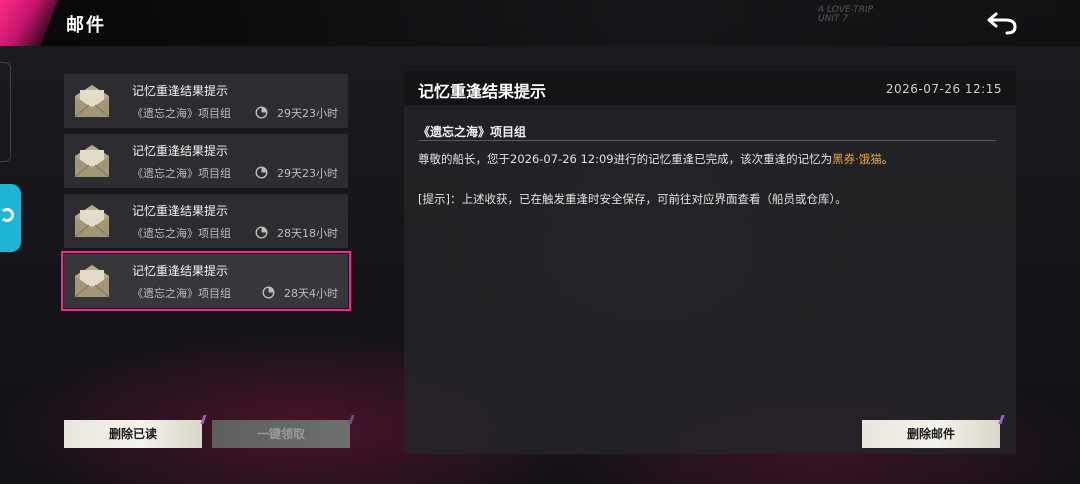 The width and height of the screenshot is (1080, 484). I want to click on detail-date: 2026-07-26 12:15, so click(943, 89).